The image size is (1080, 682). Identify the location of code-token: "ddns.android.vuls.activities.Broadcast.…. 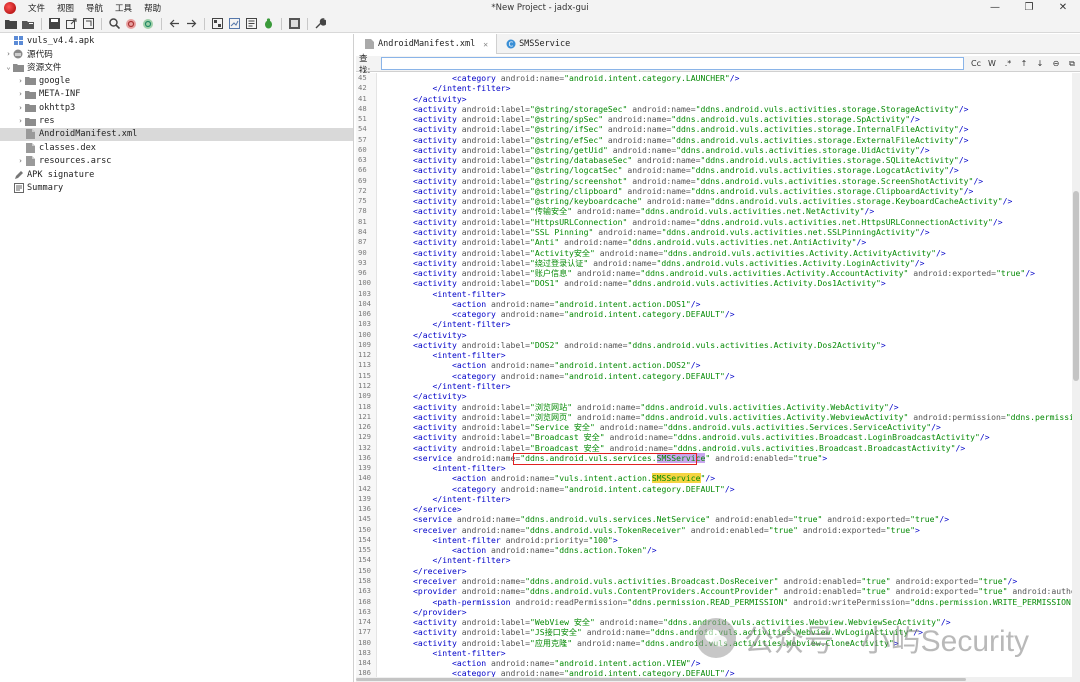
(814, 447).